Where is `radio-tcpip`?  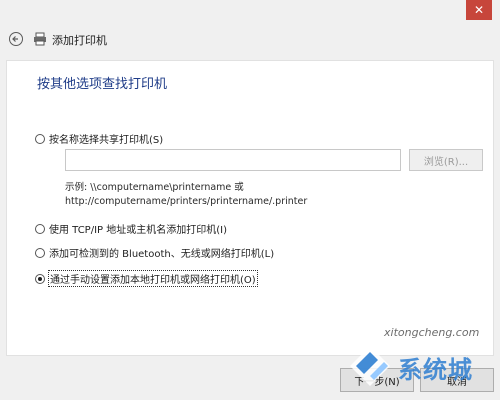 radio-tcpip is located at coordinates (40, 228).